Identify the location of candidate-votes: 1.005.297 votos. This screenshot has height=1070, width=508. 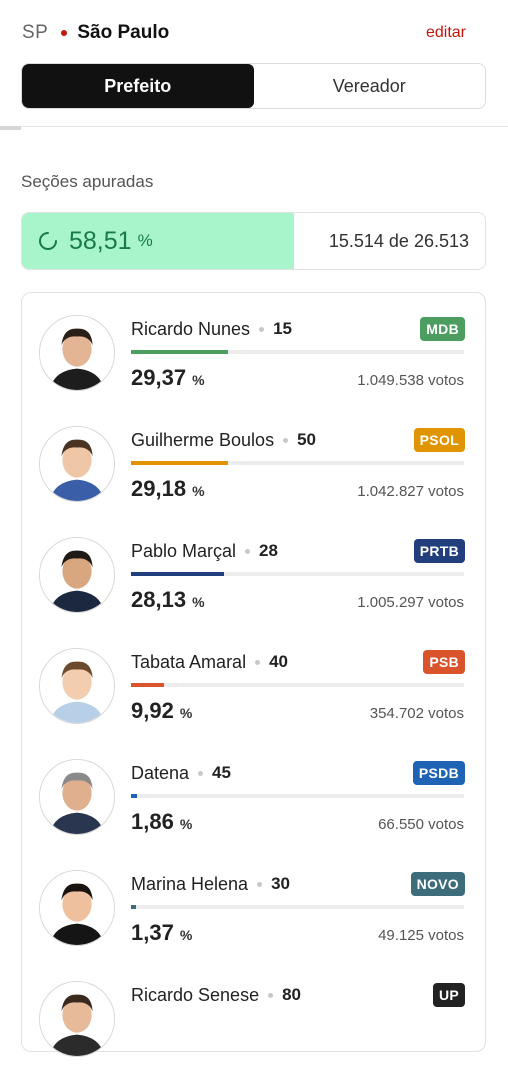
(410, 602).